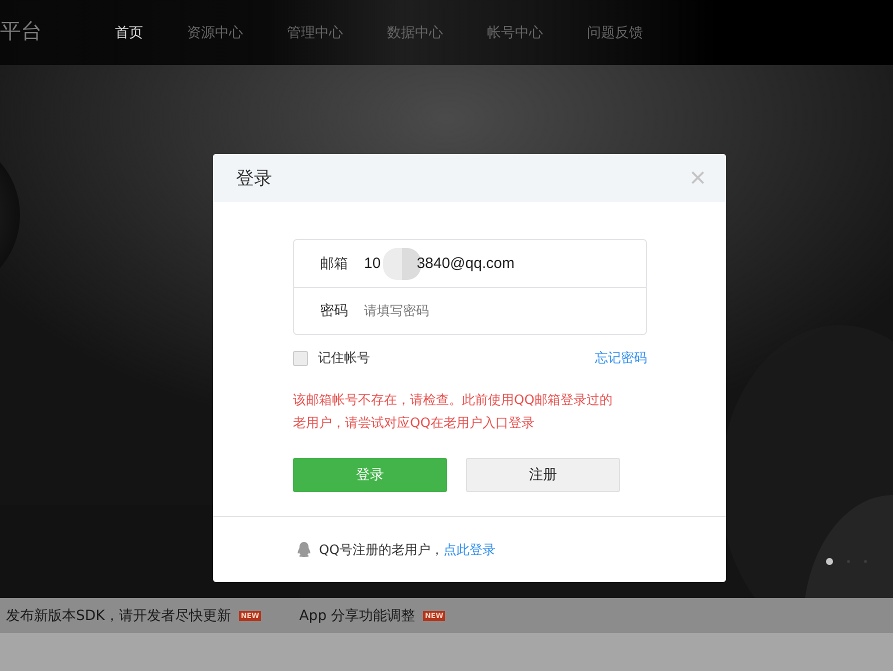  What do you see at coordinates (381, 550) in the screenshot?
I see `footer-text: QQ号注册的老用户，` at bounding box center [381, 550].